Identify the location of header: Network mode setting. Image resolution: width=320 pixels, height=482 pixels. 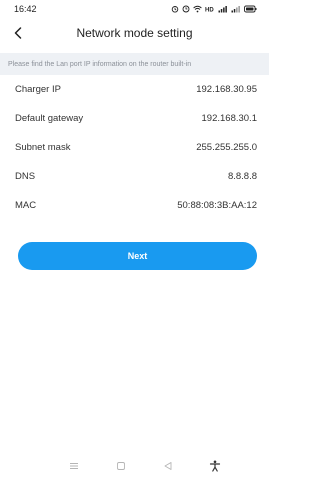
(134, 33).